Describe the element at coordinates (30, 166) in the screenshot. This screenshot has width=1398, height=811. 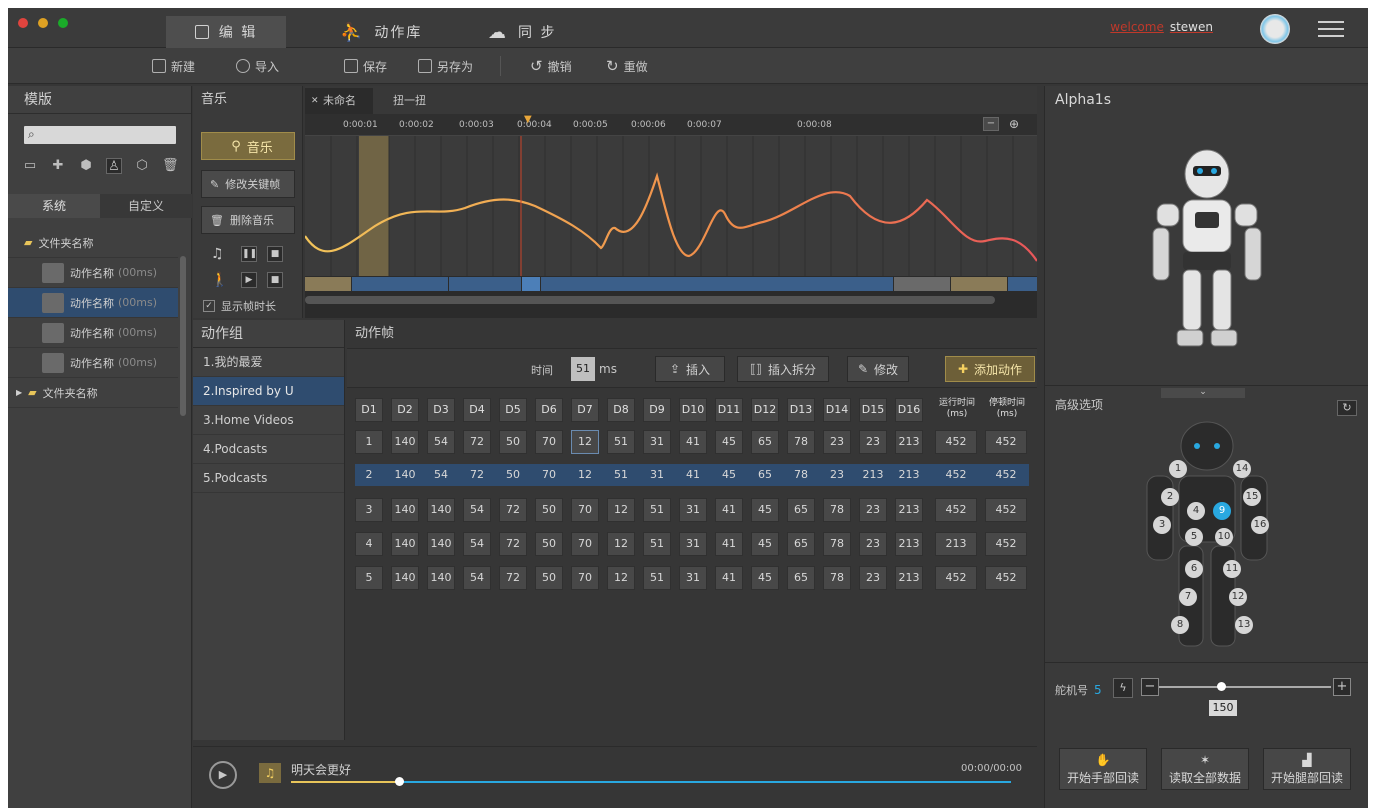
I see `add-folder-icon: ▭` at that location.